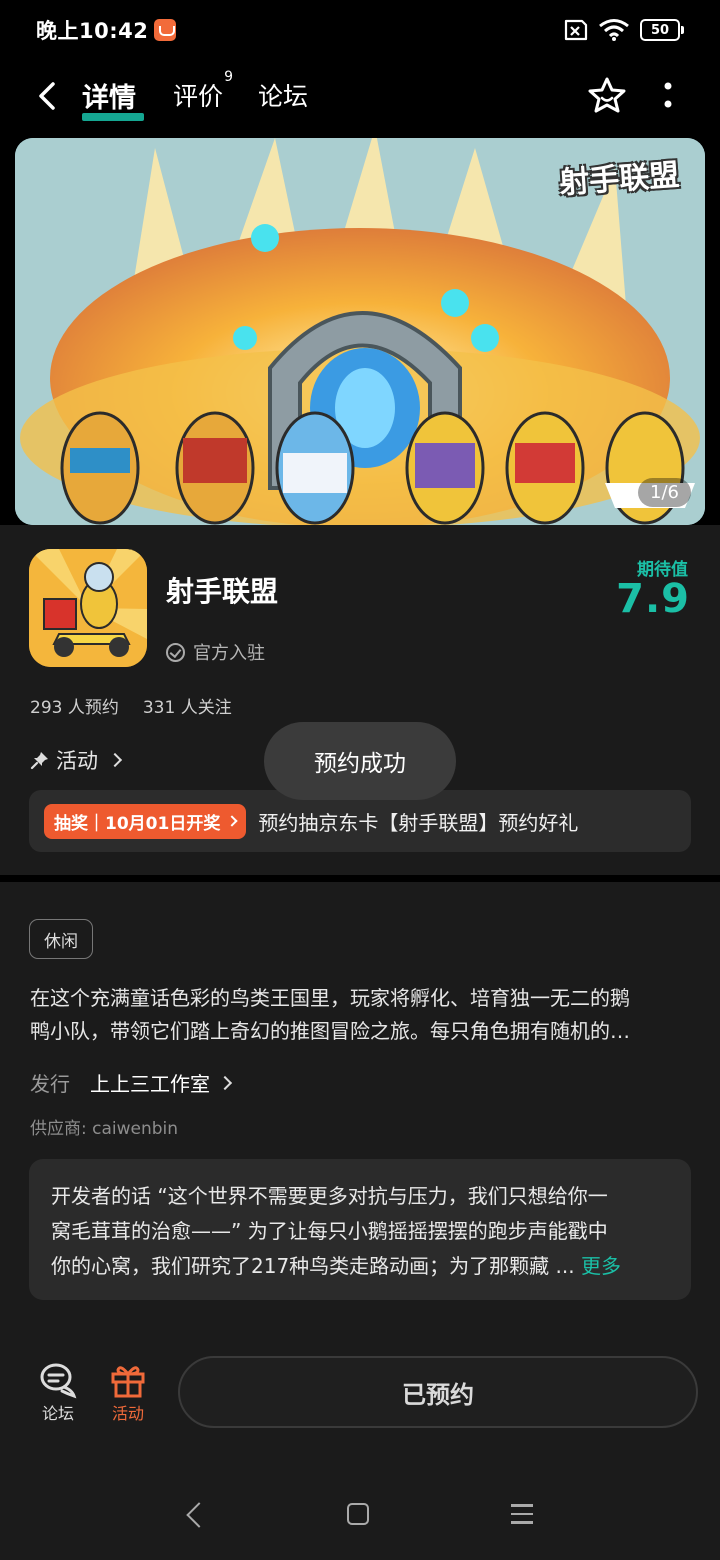 This screenshot has width=720, height=1560. What do you see at coordinates (109, 98) in the screenshot?
I see `tab-details-label: 详情` at bounding box center [109, 98].